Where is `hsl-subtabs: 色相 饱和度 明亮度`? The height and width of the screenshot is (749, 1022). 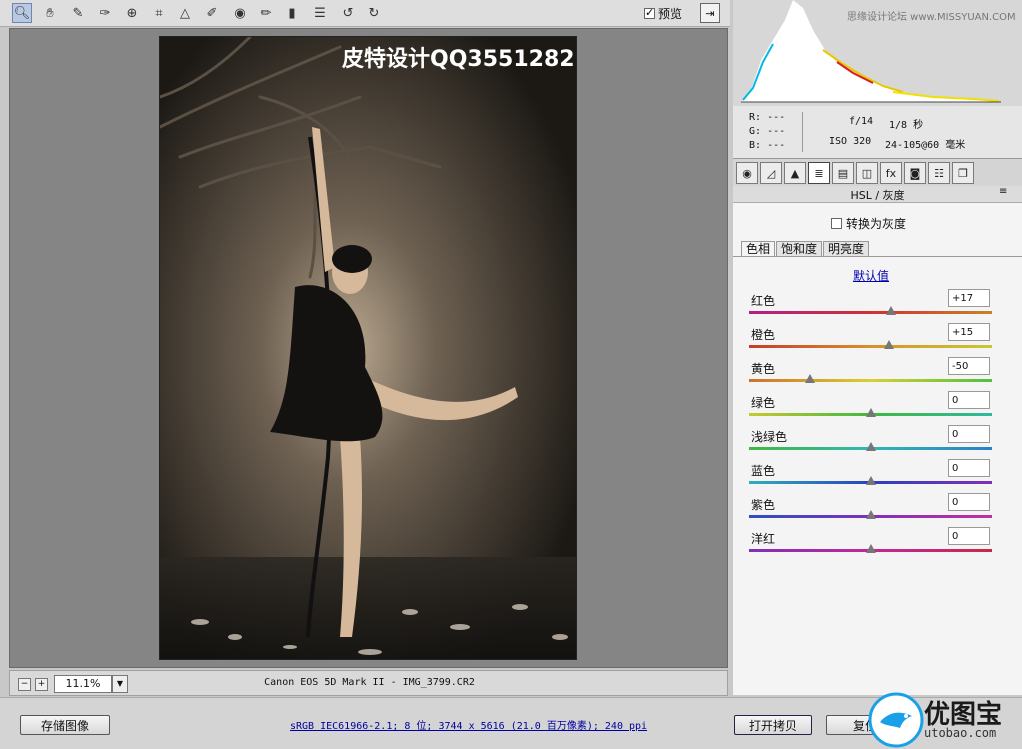 hsl-subtabs: 色相 饱和度 明亮度 is located at coordinates (805, 249).